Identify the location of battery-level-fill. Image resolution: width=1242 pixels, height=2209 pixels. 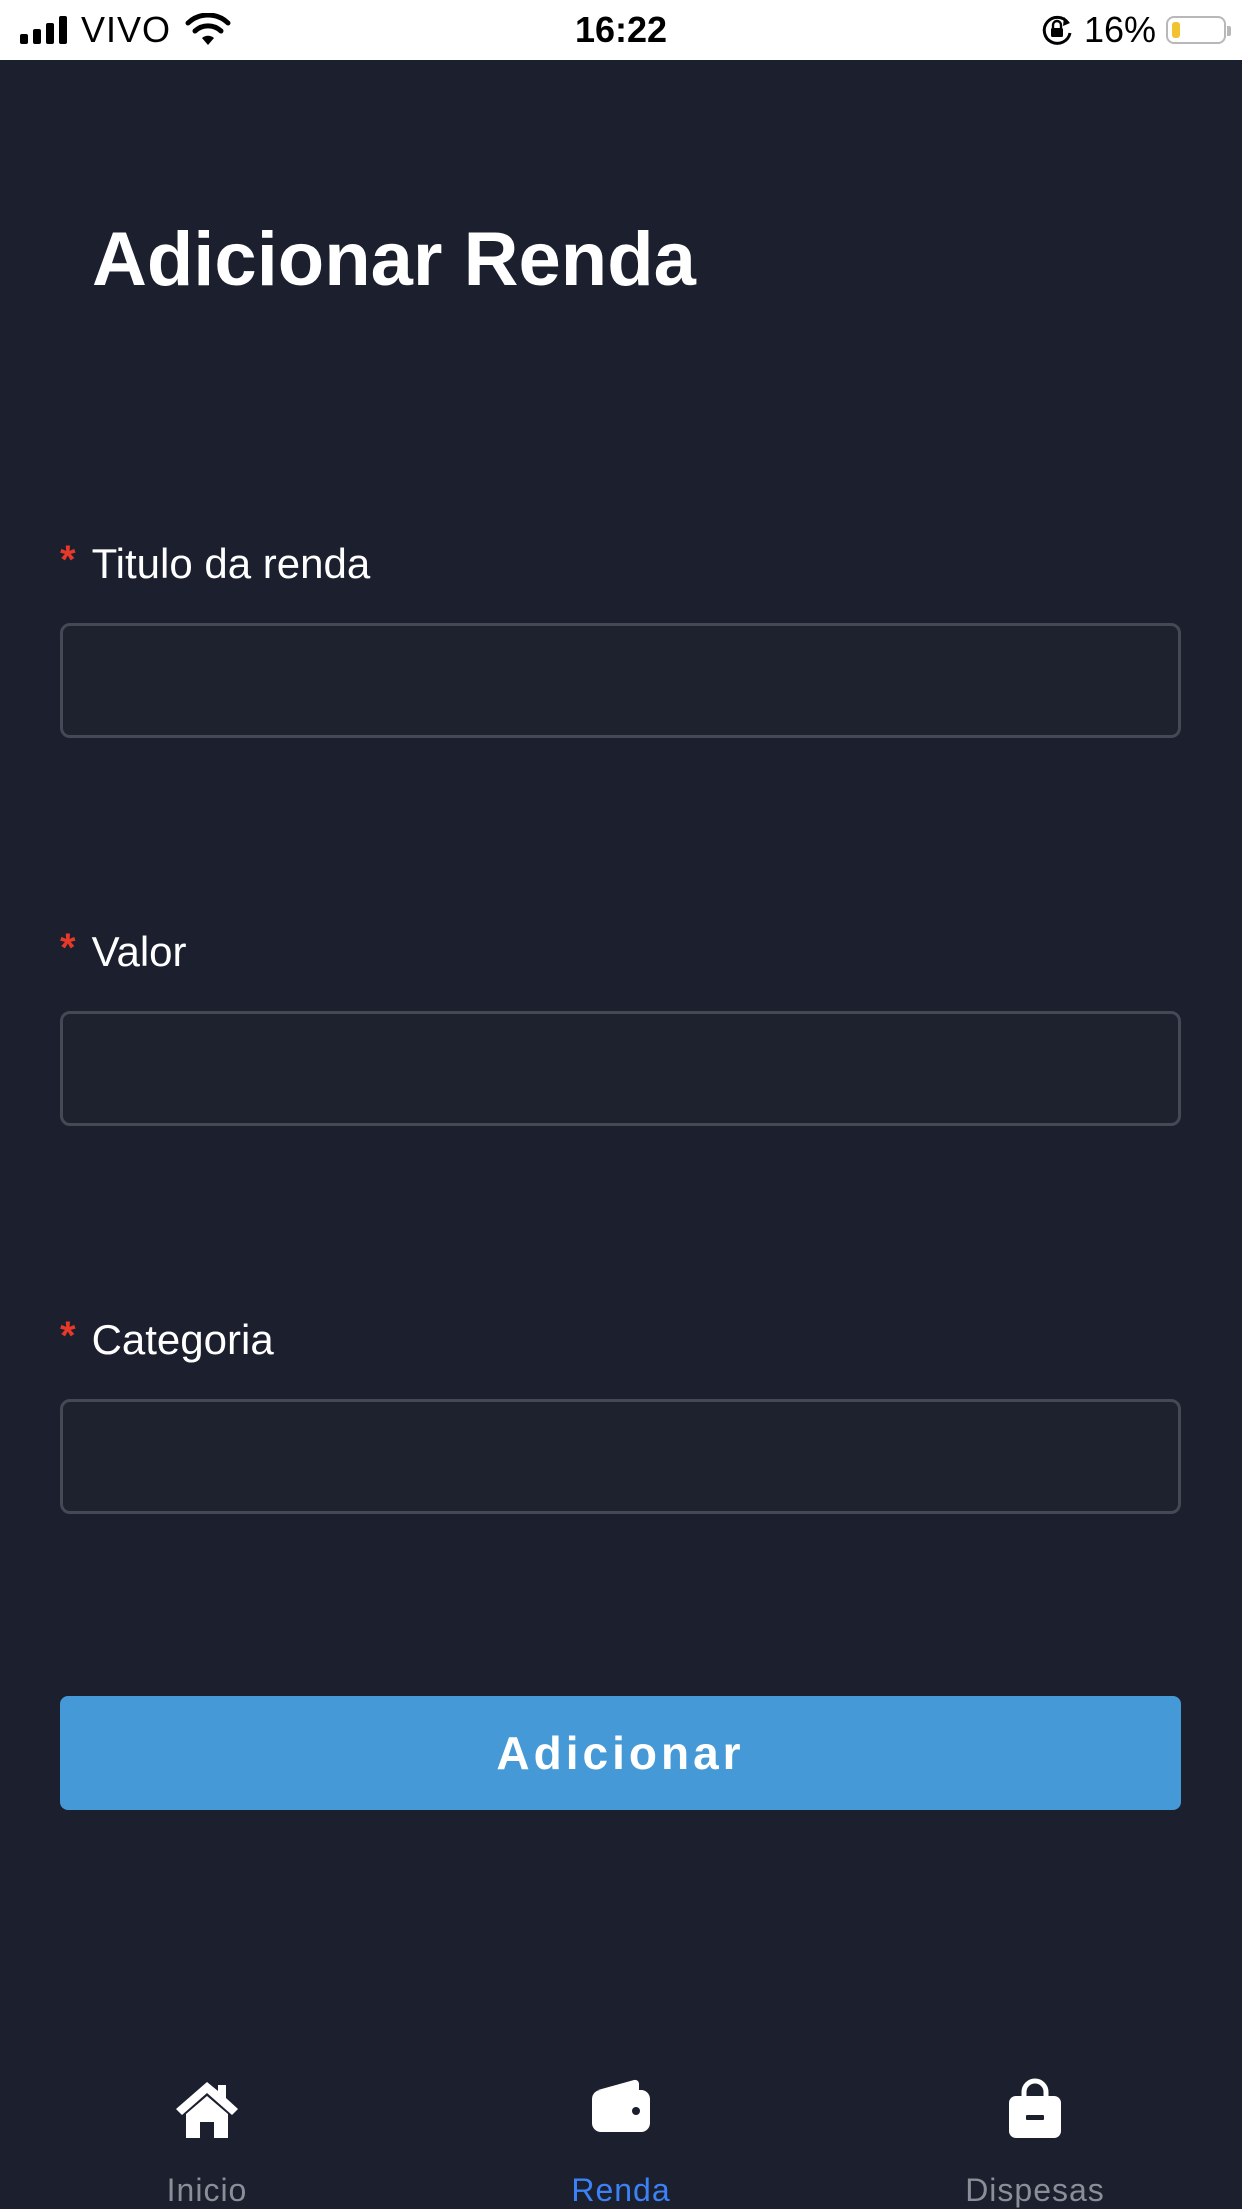
(1176, 30).